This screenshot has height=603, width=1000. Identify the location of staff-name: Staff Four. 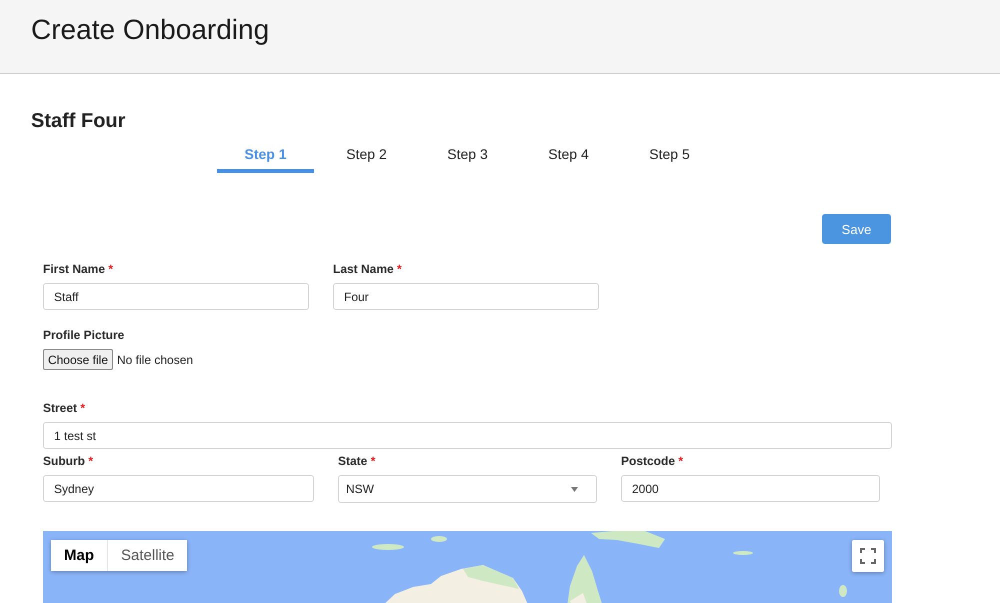
(78, 121).